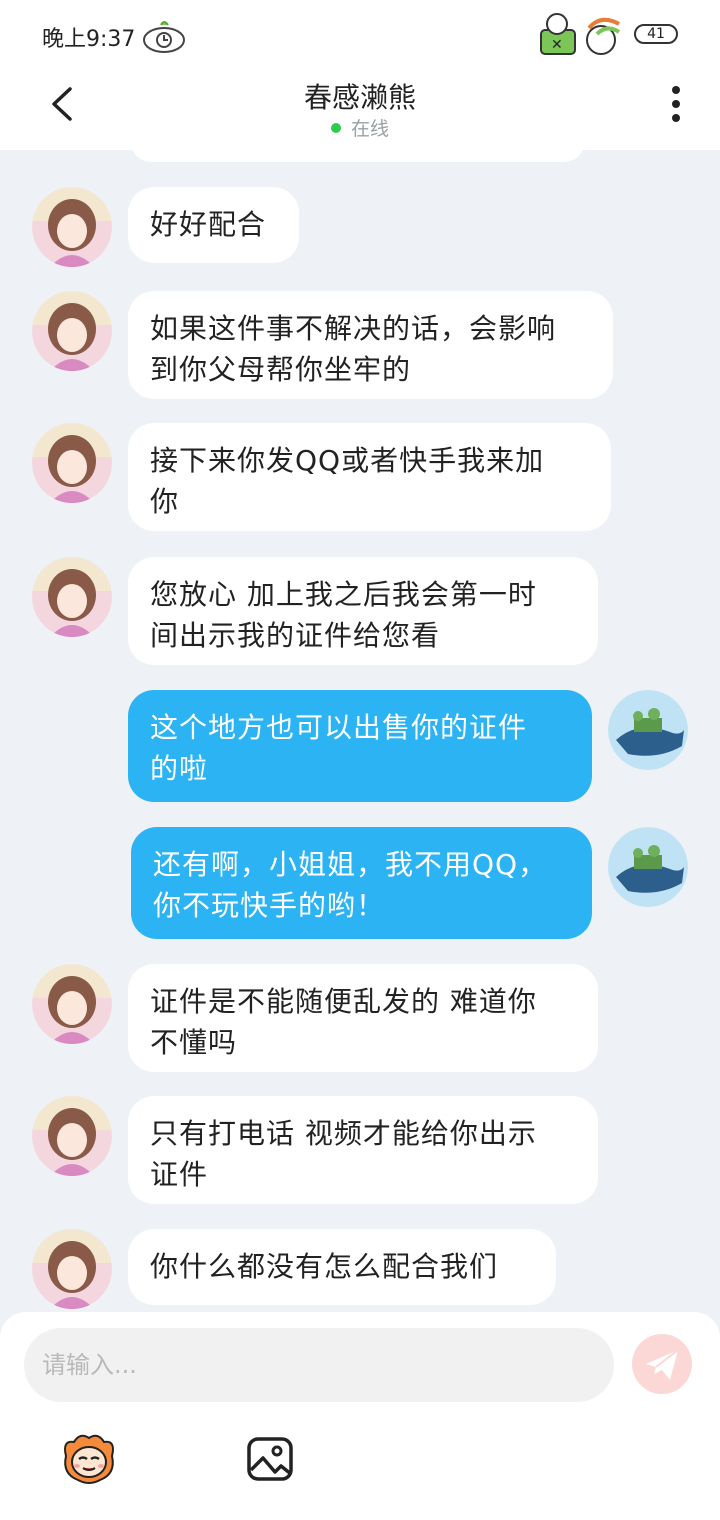 The width and height of the screenshot is (720, 1520). Describe the element at coordinates (343, 1133) in the screenshot. I see `message-text-line: 只有打电话 视频才能给你出示` at that location.